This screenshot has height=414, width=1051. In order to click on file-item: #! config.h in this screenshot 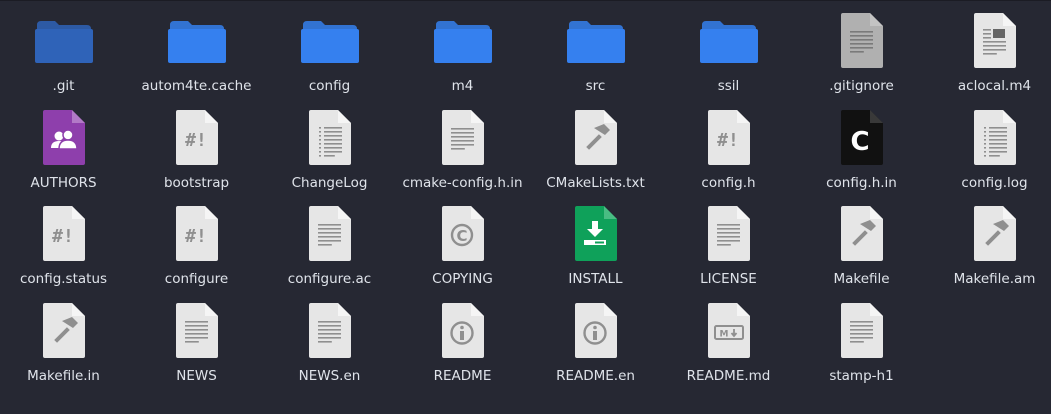, I will do `click(728, 146)`.